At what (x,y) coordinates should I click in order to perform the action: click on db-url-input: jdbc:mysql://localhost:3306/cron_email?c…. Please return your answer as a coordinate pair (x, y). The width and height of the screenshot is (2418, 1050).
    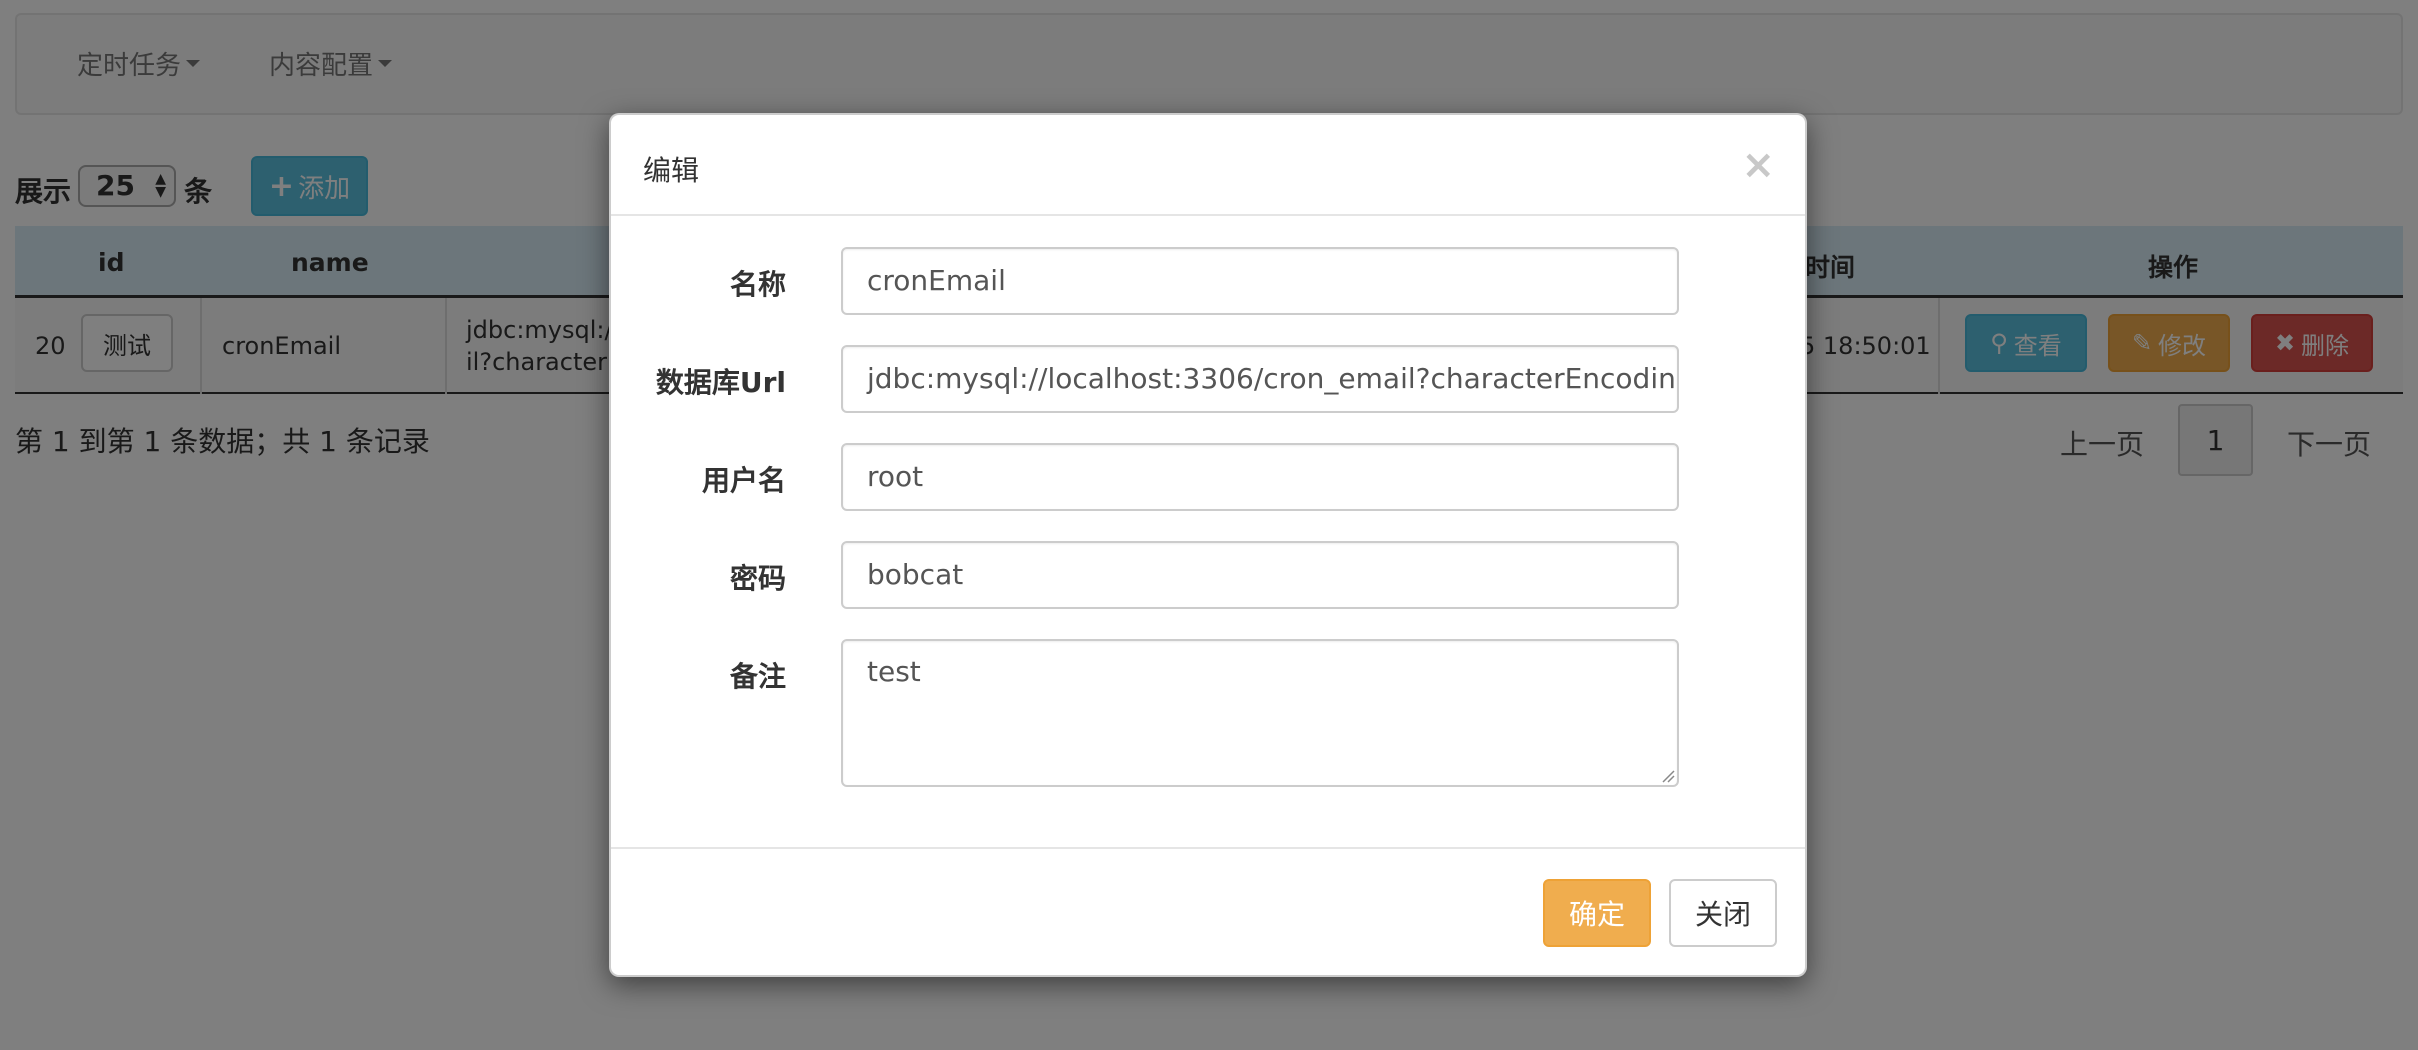
    Looking at the image, I should click on (1260, 379).